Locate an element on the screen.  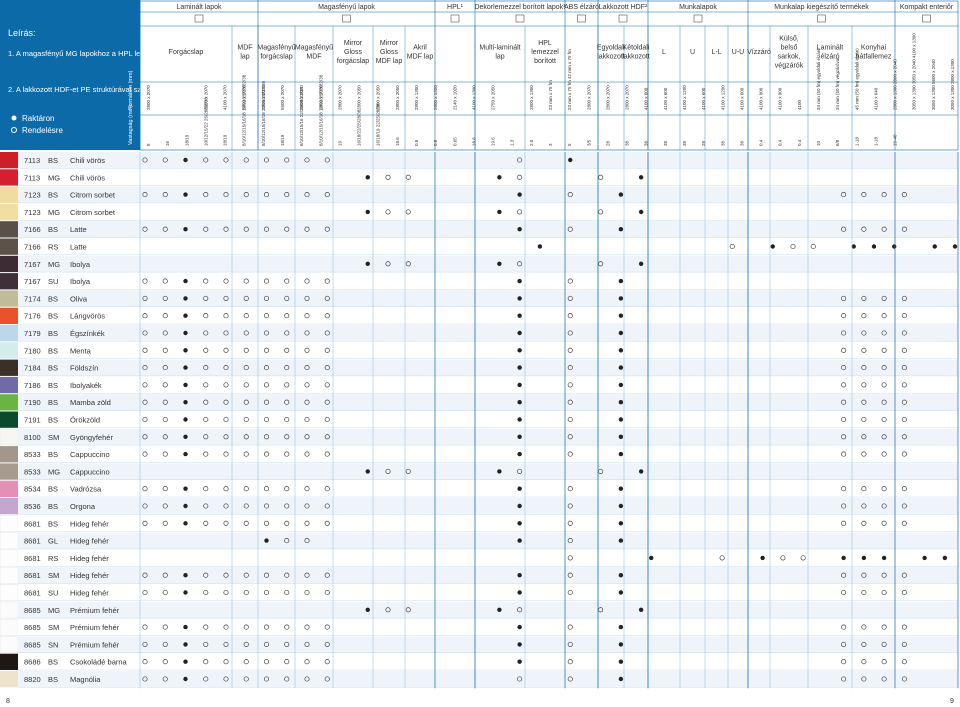
group-title: Dekorlemezzel borított lapok¹ is located at coordinates (520, 7).